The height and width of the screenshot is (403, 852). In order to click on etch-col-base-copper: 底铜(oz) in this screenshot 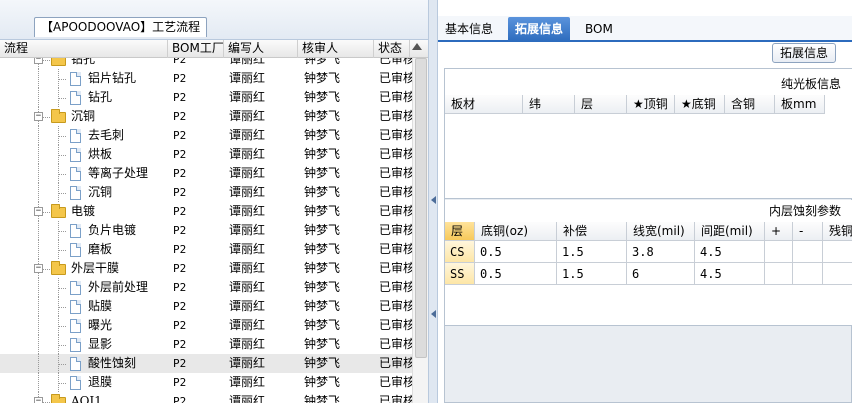, I will do `click(516, 231)`.